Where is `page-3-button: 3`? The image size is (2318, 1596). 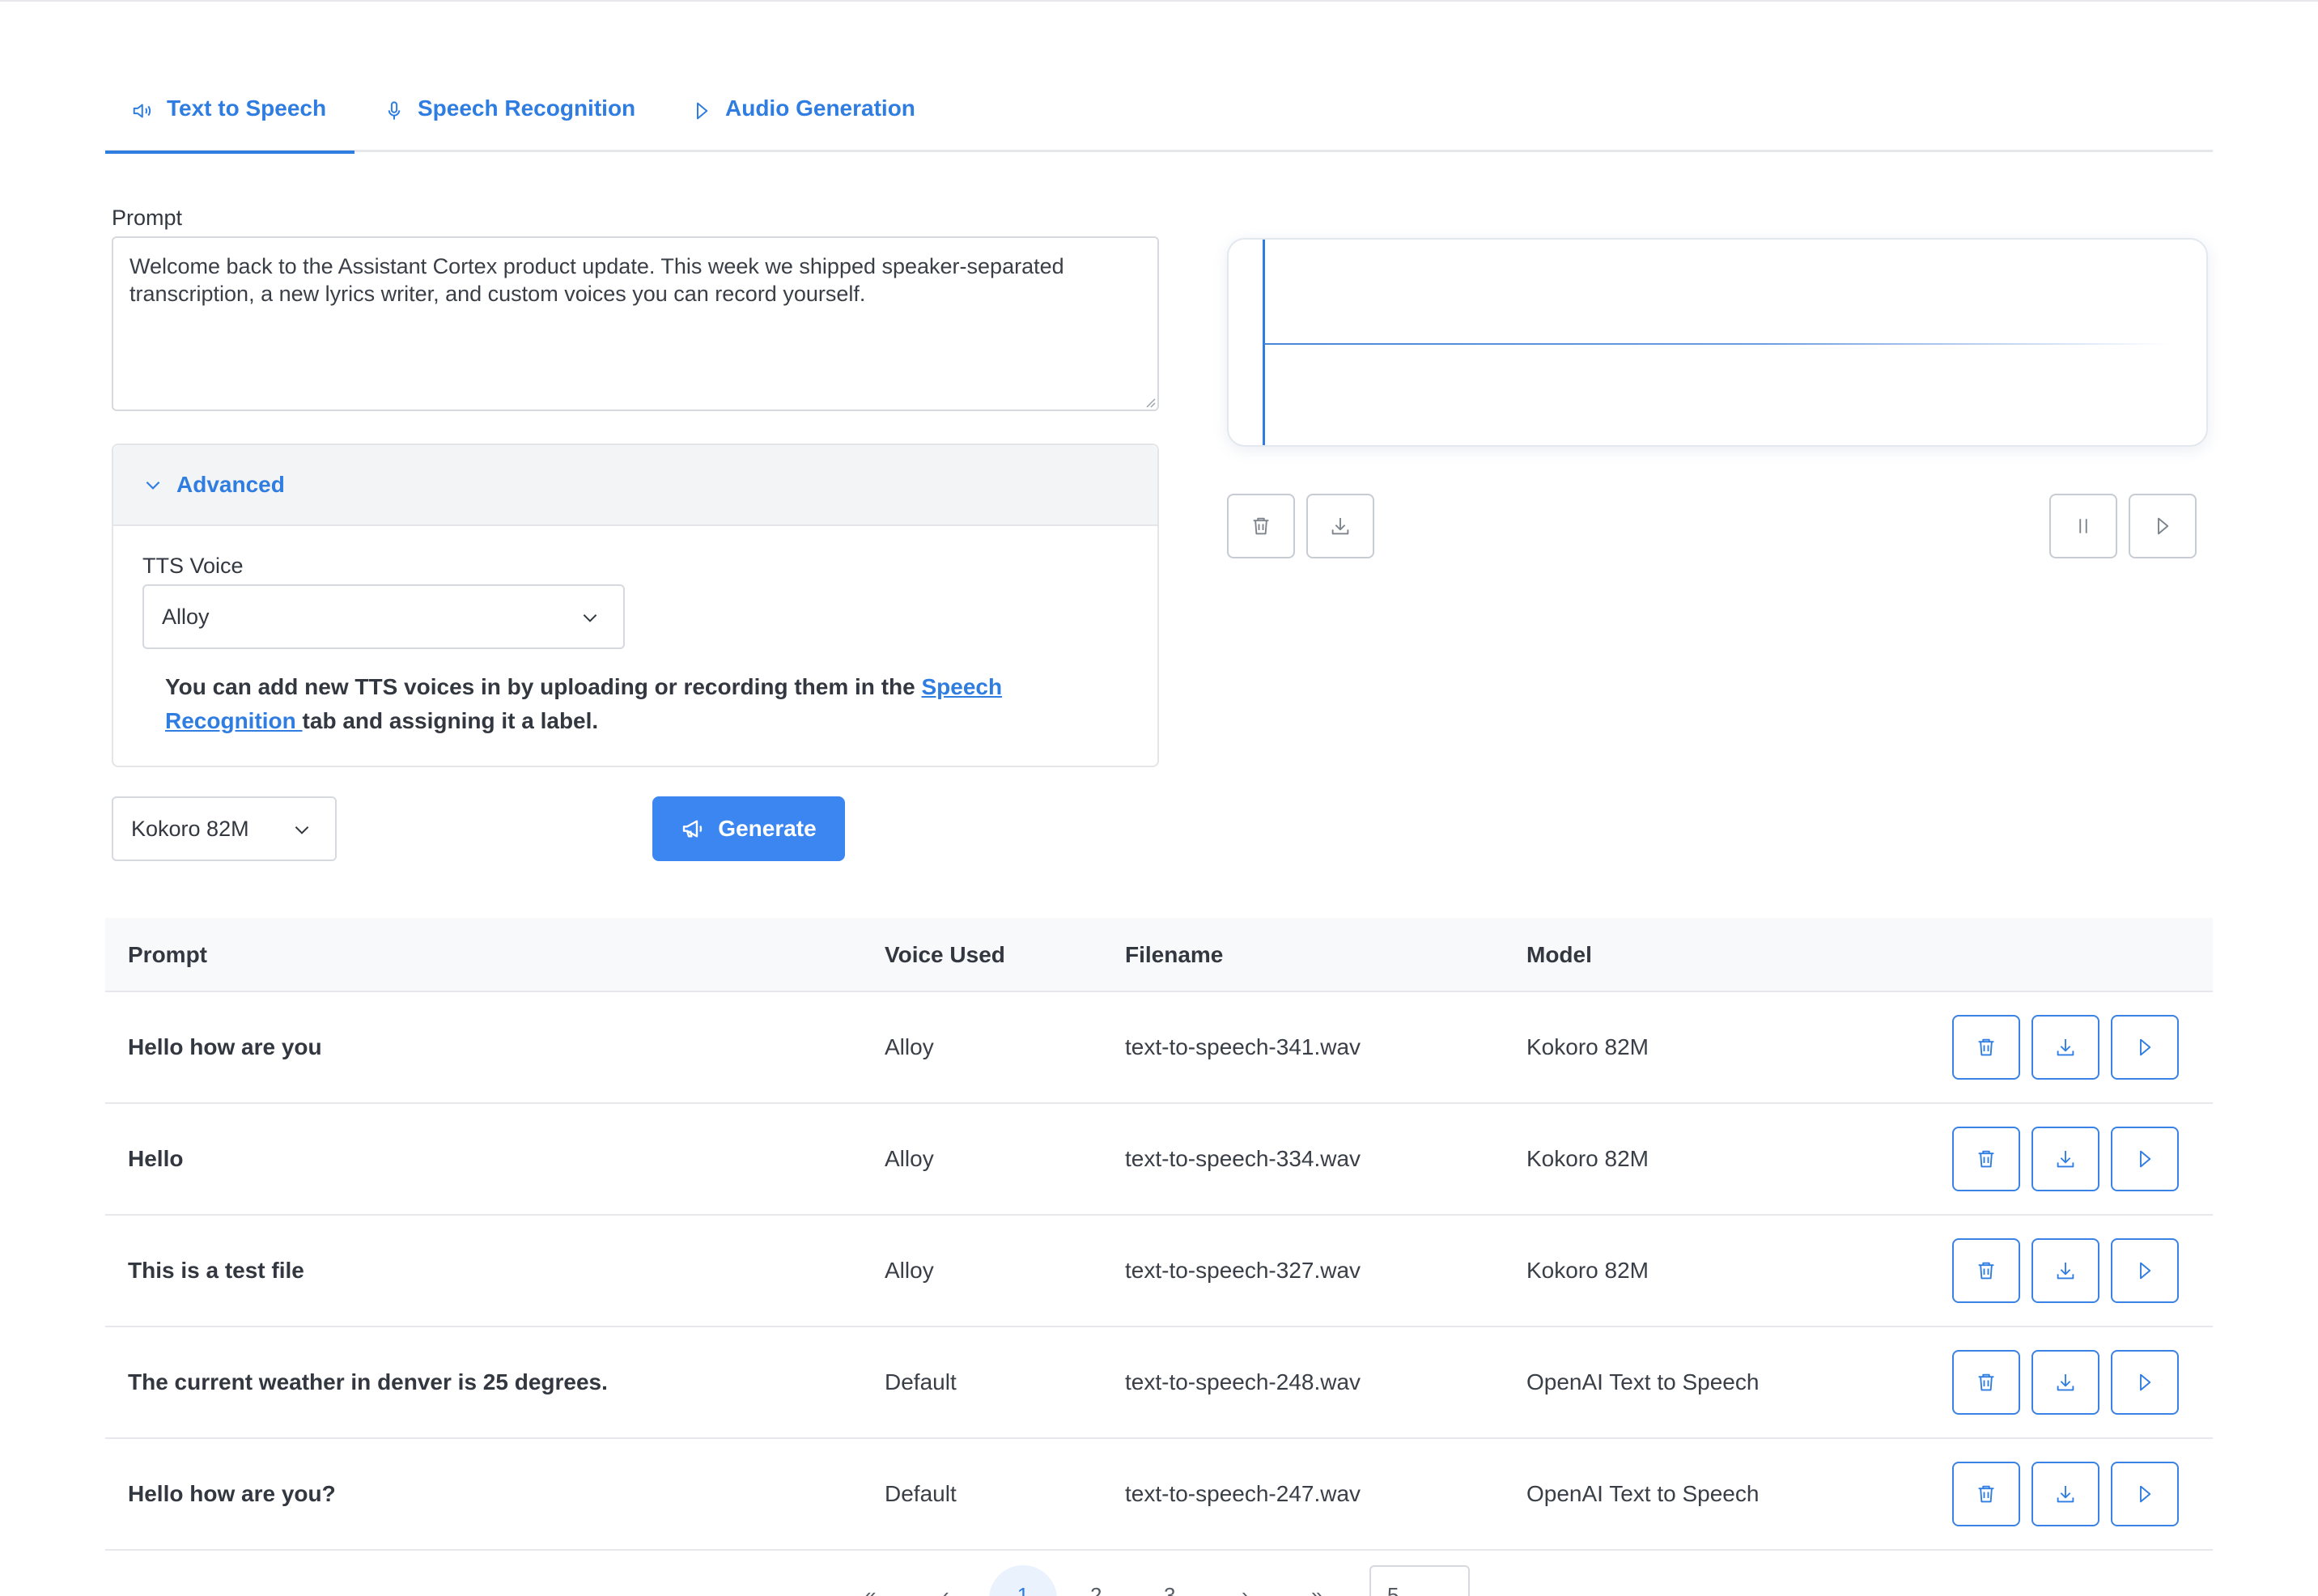
page-3-button: 3 is located at coordinates (1169, 1590).